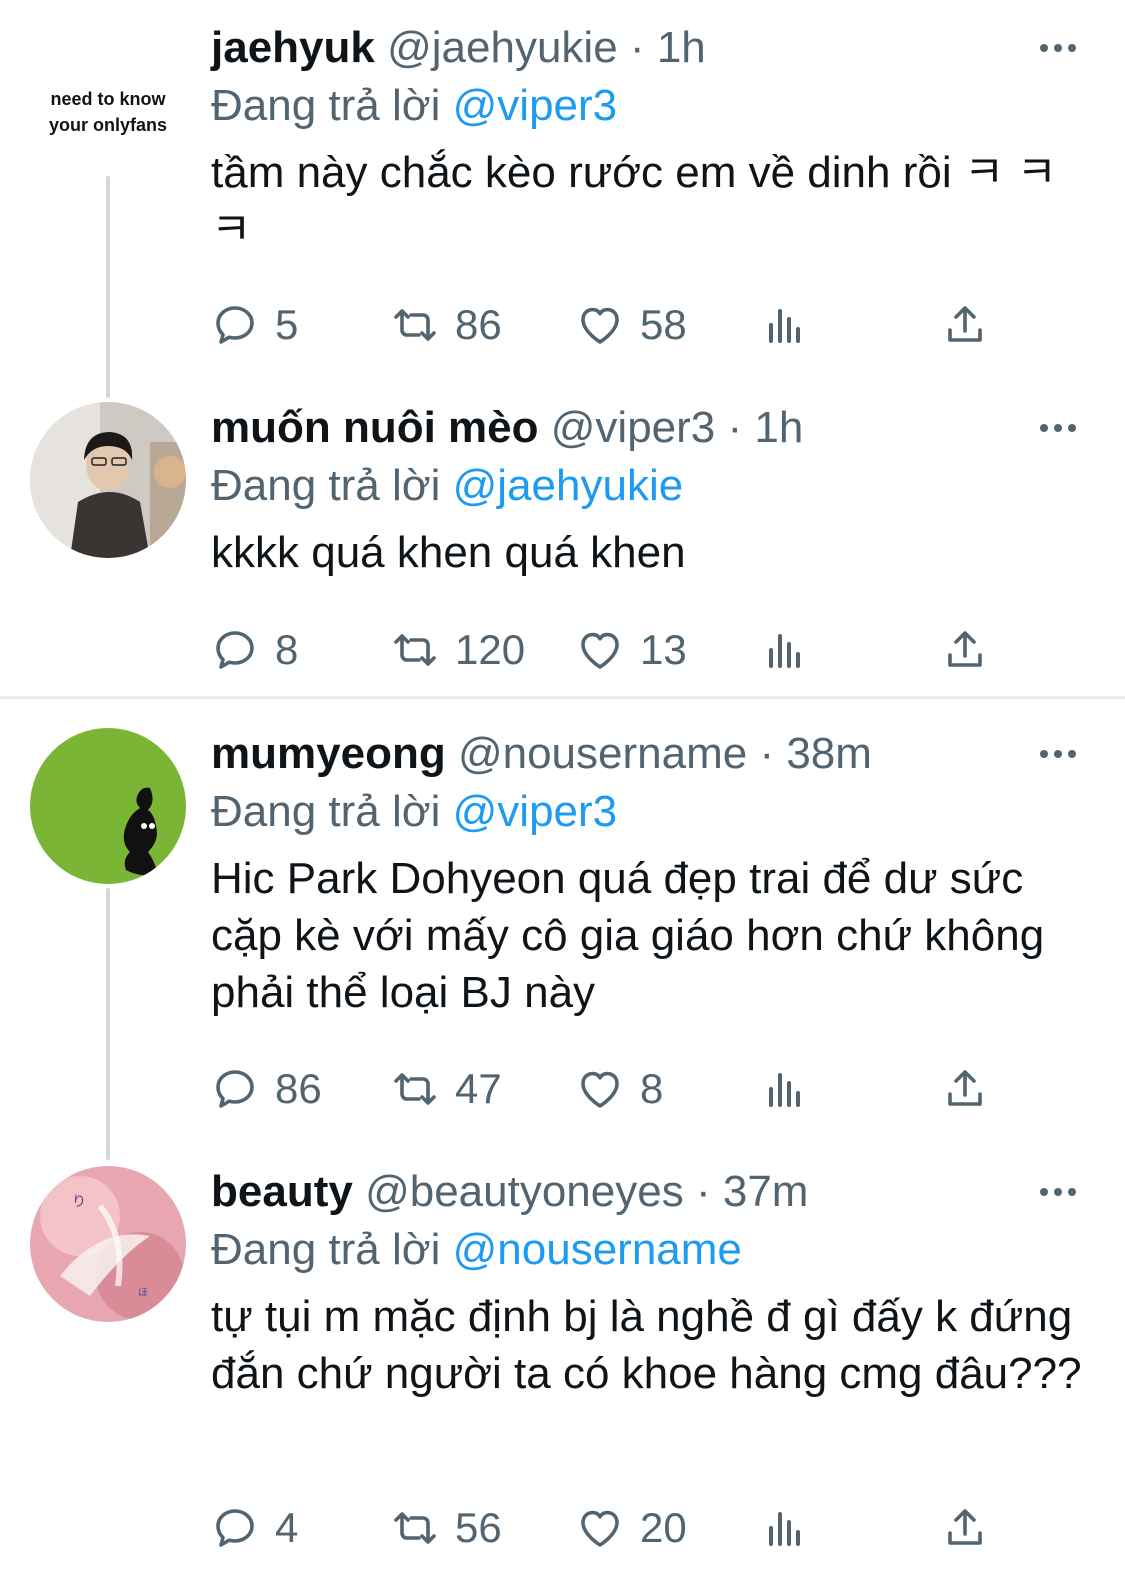 The height and width of the screenshot is (1575, 1125). Describe the element at coordinates (524, 1191) in the screenshot. I see `username: @beautyoneyes` at that location.